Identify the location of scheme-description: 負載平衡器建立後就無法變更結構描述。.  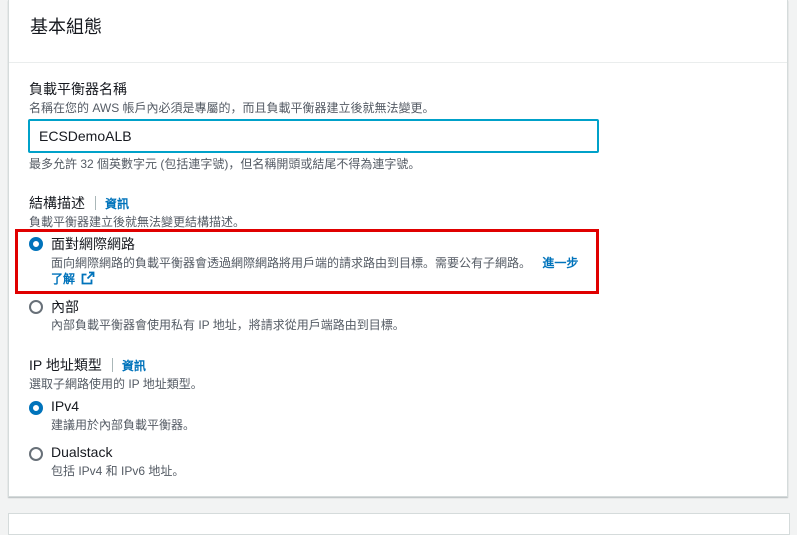
(137, 222).